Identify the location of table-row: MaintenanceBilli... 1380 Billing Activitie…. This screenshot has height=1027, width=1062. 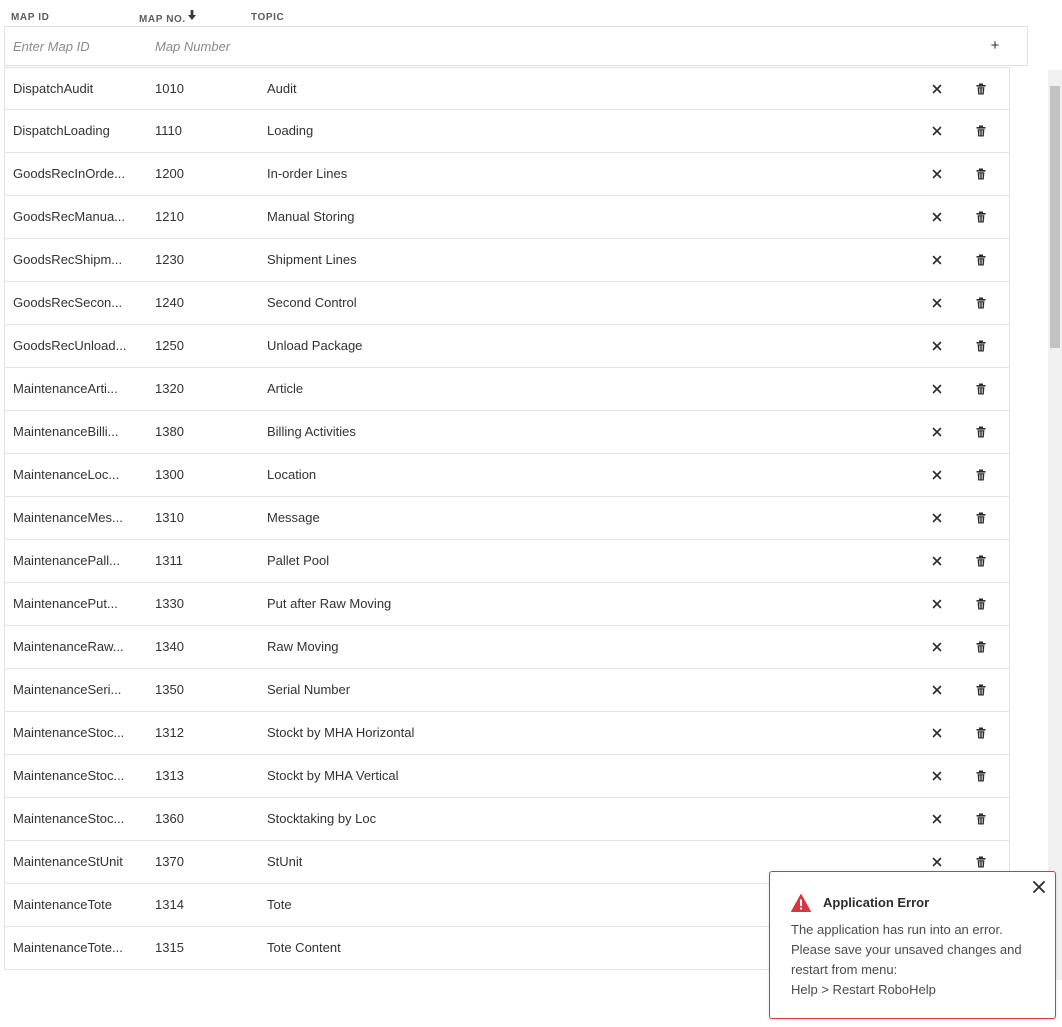
(507, 432).